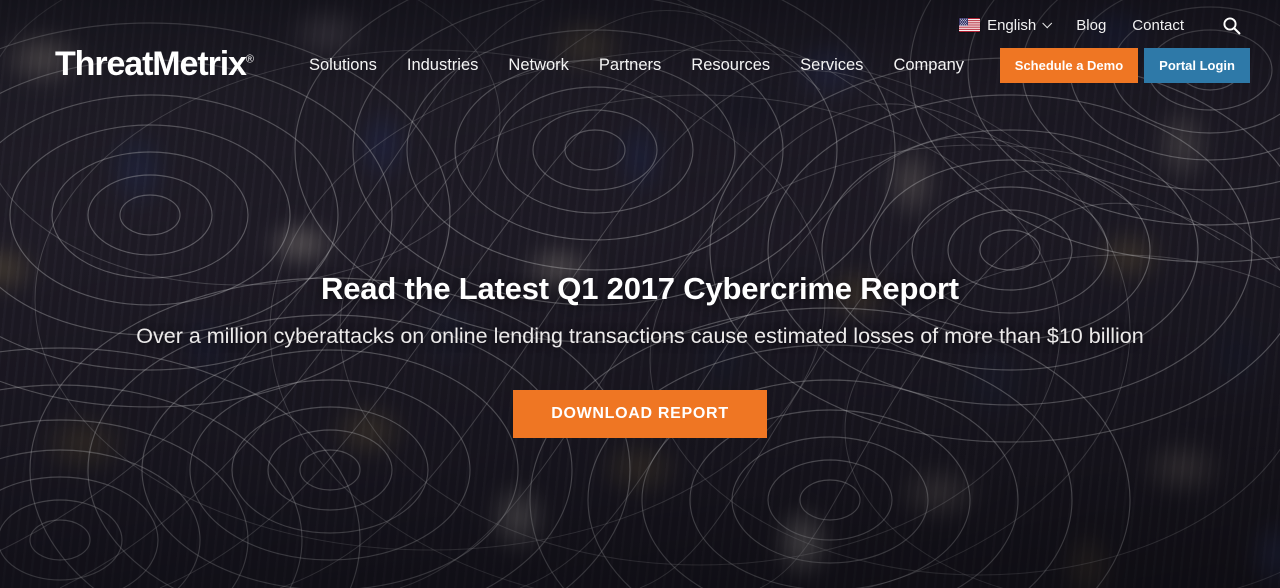 Image resolution: width=1280 pixels, height=588 pixels. What do you see at coordinates (630, 65) in the screenshot?
I see `nav-item-partners: Partners` at bounding box center [630, 65].